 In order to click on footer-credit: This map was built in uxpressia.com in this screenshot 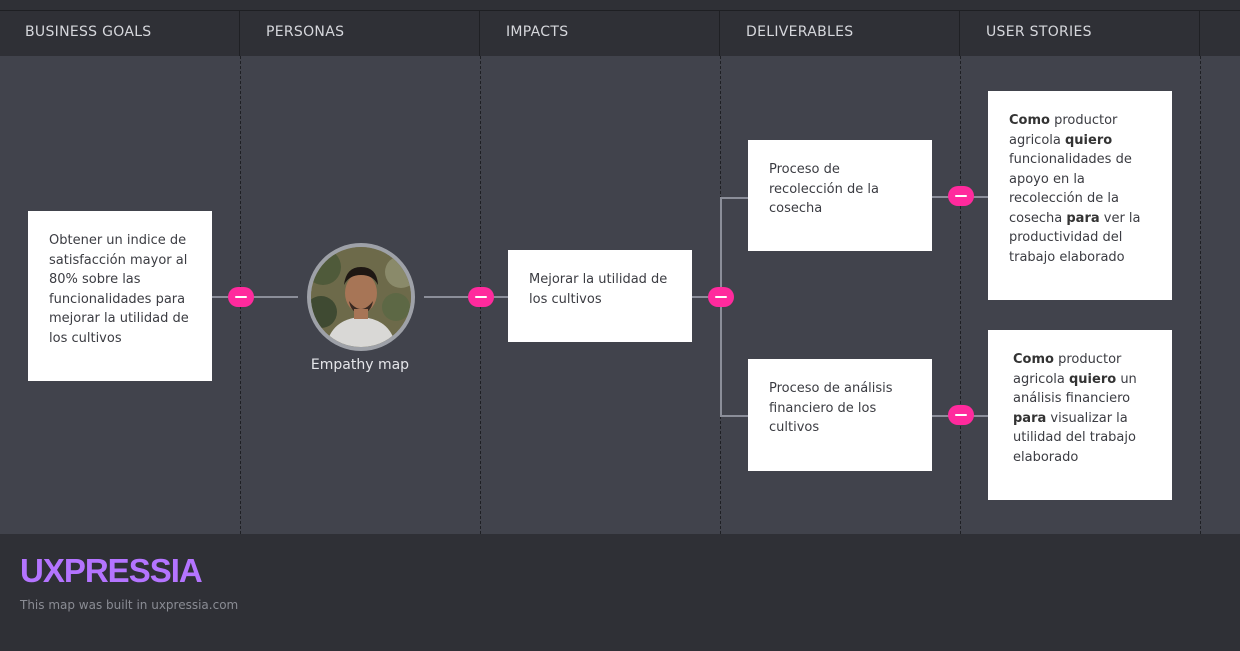, I will do `click(129, 605)`.